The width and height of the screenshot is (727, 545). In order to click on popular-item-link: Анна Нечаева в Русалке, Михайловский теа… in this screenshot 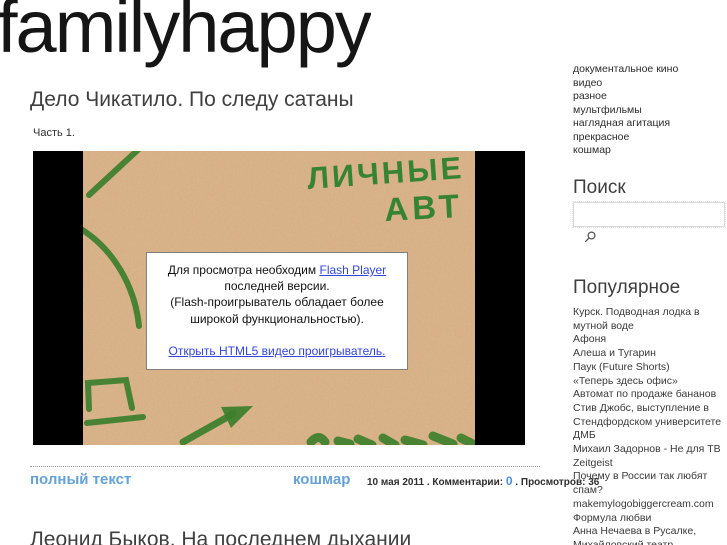, I will do `click(650, 535)`.